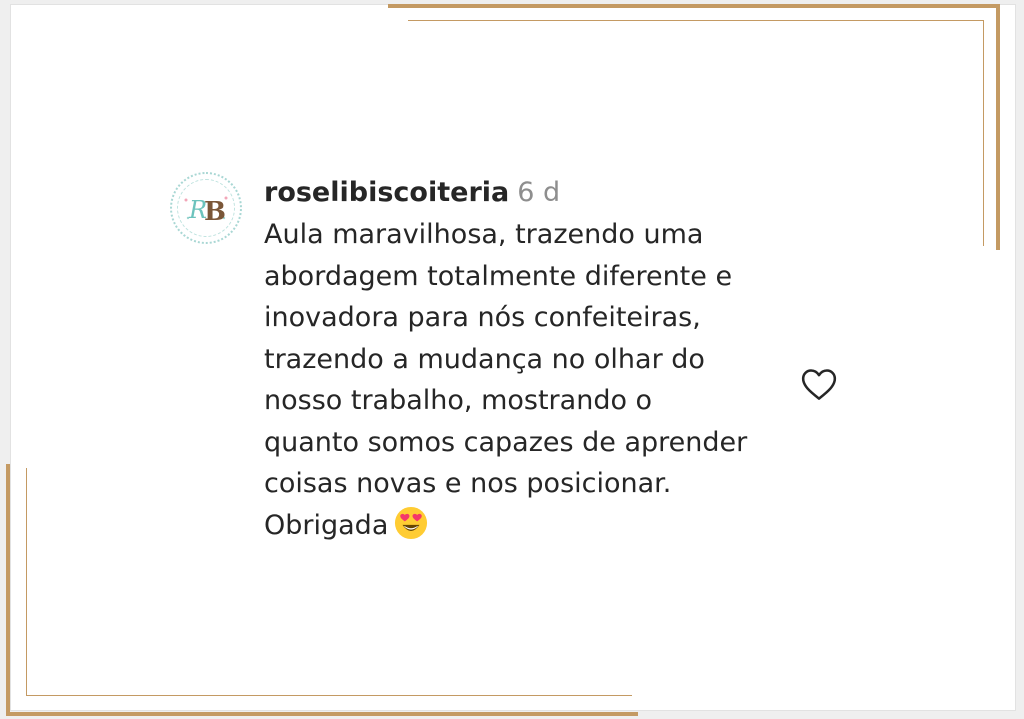  What do you see at coordinates (386, 192) in the screenshot?
I see `username-link: roselibiscoiteria` at bounding box center [386, 192].